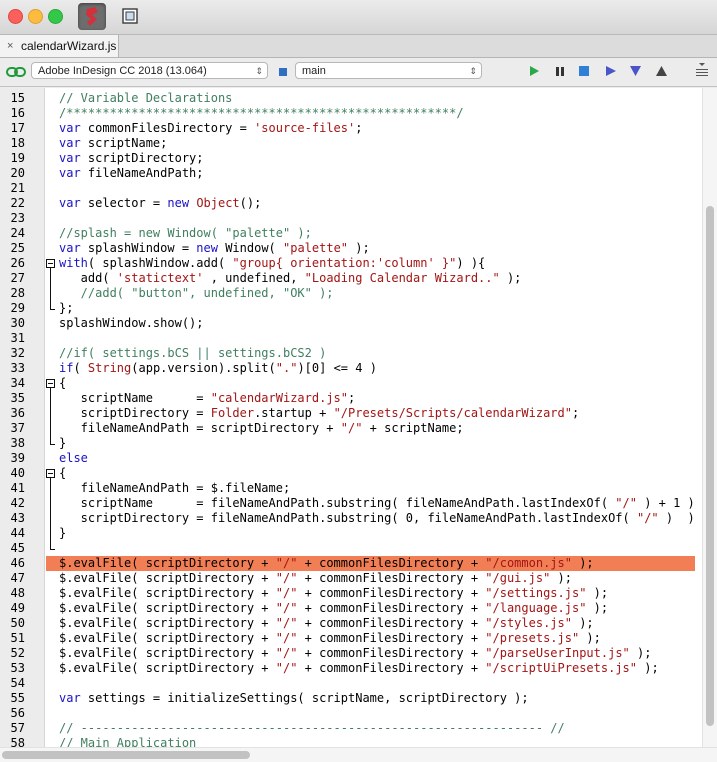 The height and width of the screenshot is (762, 717). Describe the element at coordinates (350, 203) in the screenshot. I see `code-line: 22 var selector = new Object();` at that location.